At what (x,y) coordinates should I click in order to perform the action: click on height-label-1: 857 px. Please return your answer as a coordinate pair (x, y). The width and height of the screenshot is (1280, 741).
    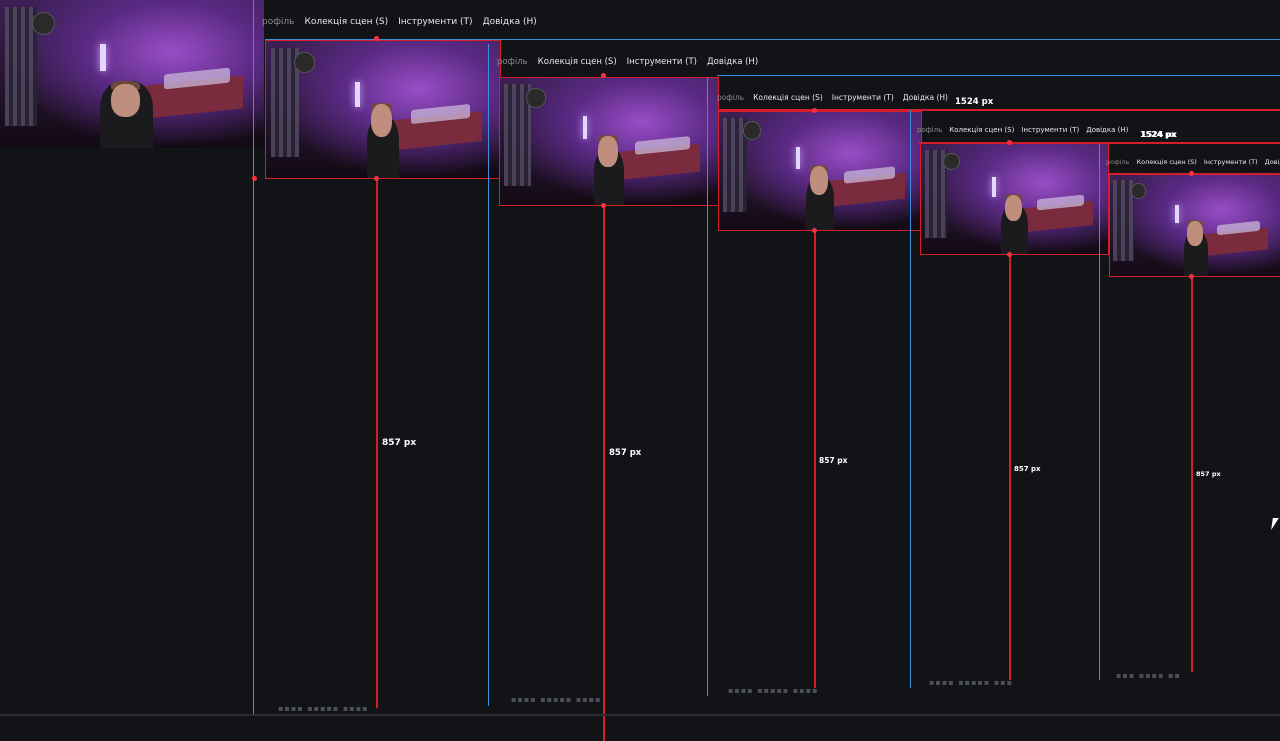
    Looking at the image, I should click on (399, 443).